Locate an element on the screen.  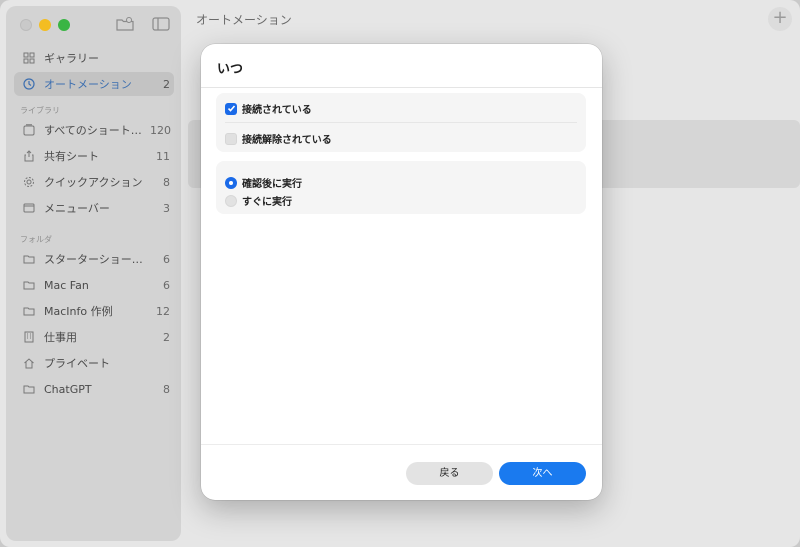
radio-unselected-icon is located at coordinates (231, 200).